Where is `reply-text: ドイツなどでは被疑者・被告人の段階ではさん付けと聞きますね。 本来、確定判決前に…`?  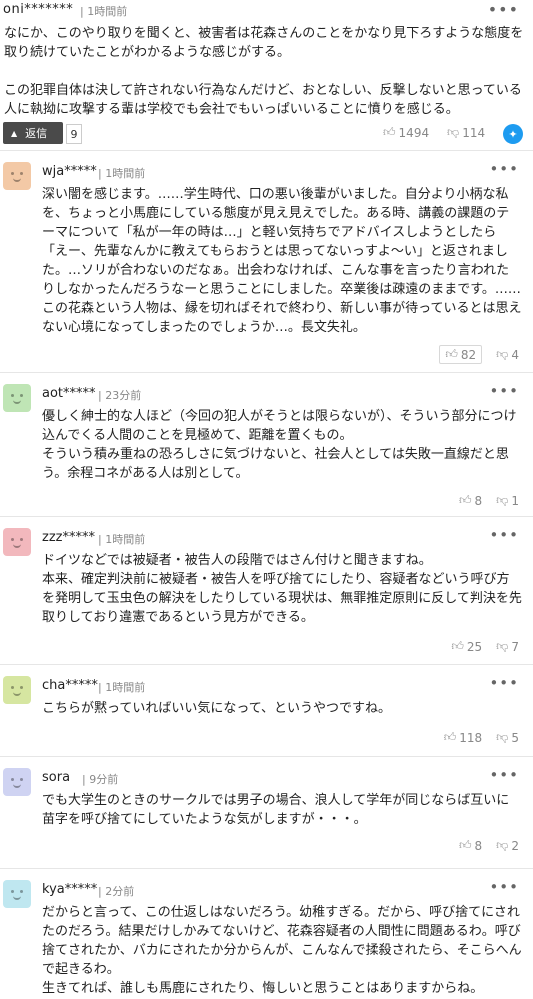 reply-text: ドイツなどでは被疑者・被告人の段階ではさん付けと聞きますね。 本来、確定判決前に… is located at coordinates (282, 589).